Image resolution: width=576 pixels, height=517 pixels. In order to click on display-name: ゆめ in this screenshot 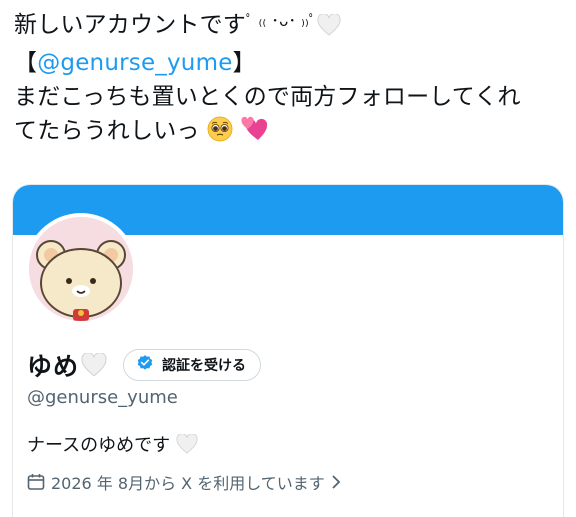, I will do `click(53, 366)`.